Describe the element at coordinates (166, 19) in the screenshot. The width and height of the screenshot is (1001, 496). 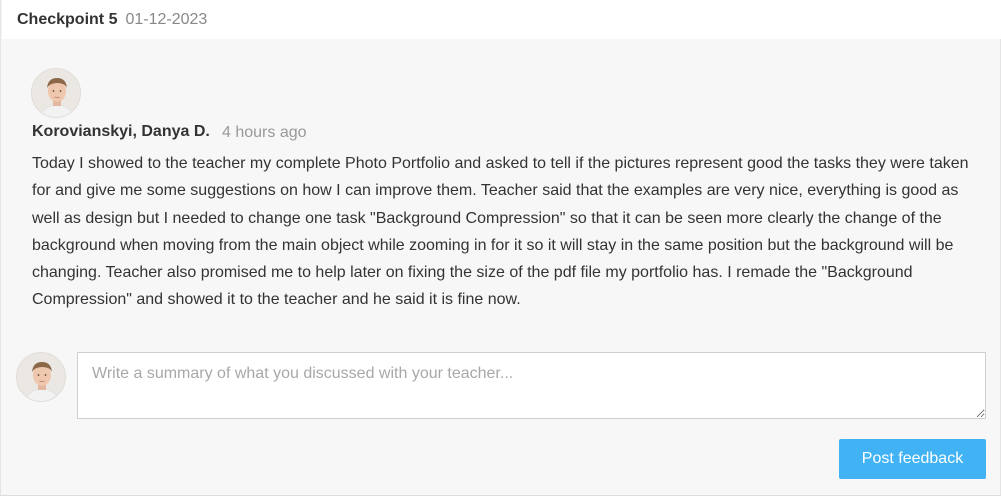
I see `checkpoint-date: 01-12-2023` at that location.